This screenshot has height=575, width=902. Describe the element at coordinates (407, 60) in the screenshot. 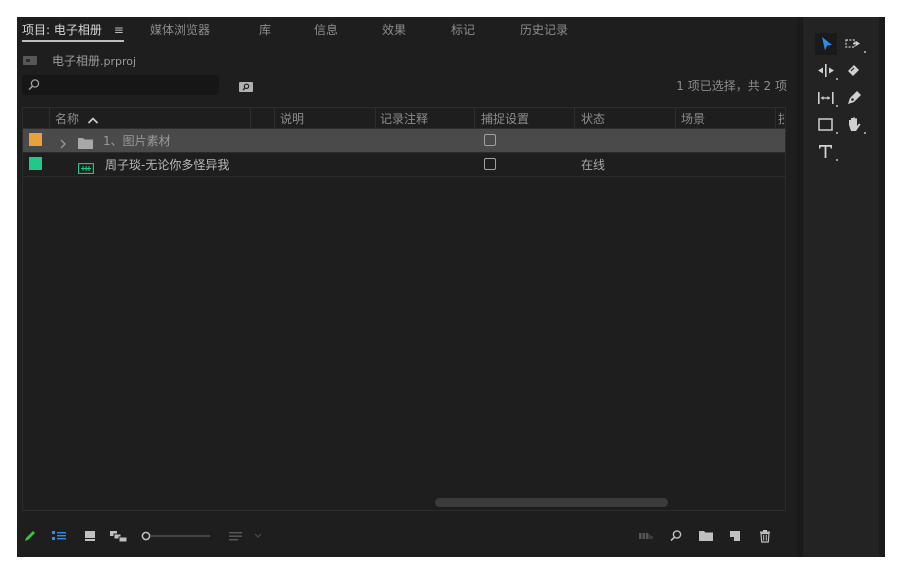

I see `project-path-row: 电子相册.prproj` at that location.